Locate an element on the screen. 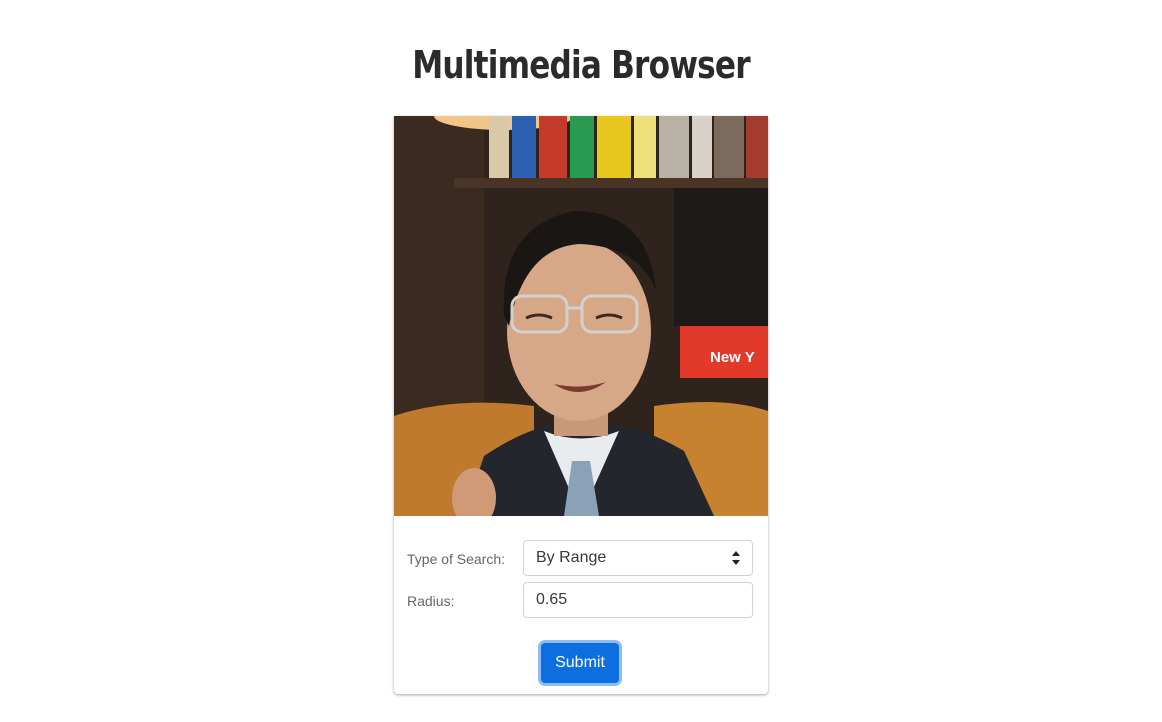 This screenshot has height=722, width=1162. book-spine-text: New Y is located at coordinates (732, 357).